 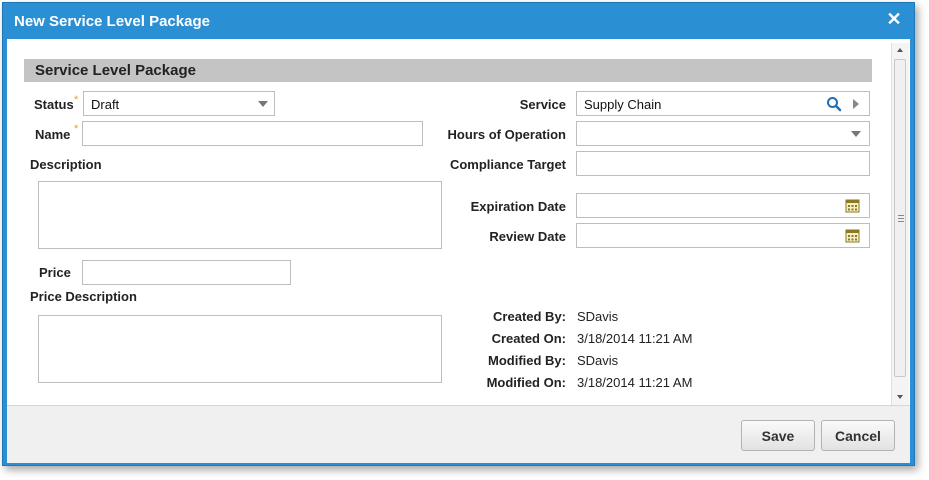 I want to click on dialog-title: New Service Level Package, so click(x=112, y=21).